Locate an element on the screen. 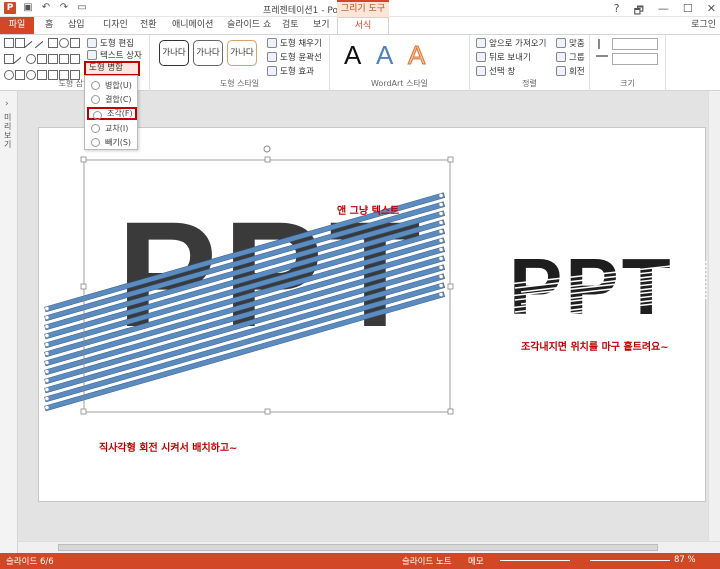  arc-shape-icon is located at coordinates (31, 59).